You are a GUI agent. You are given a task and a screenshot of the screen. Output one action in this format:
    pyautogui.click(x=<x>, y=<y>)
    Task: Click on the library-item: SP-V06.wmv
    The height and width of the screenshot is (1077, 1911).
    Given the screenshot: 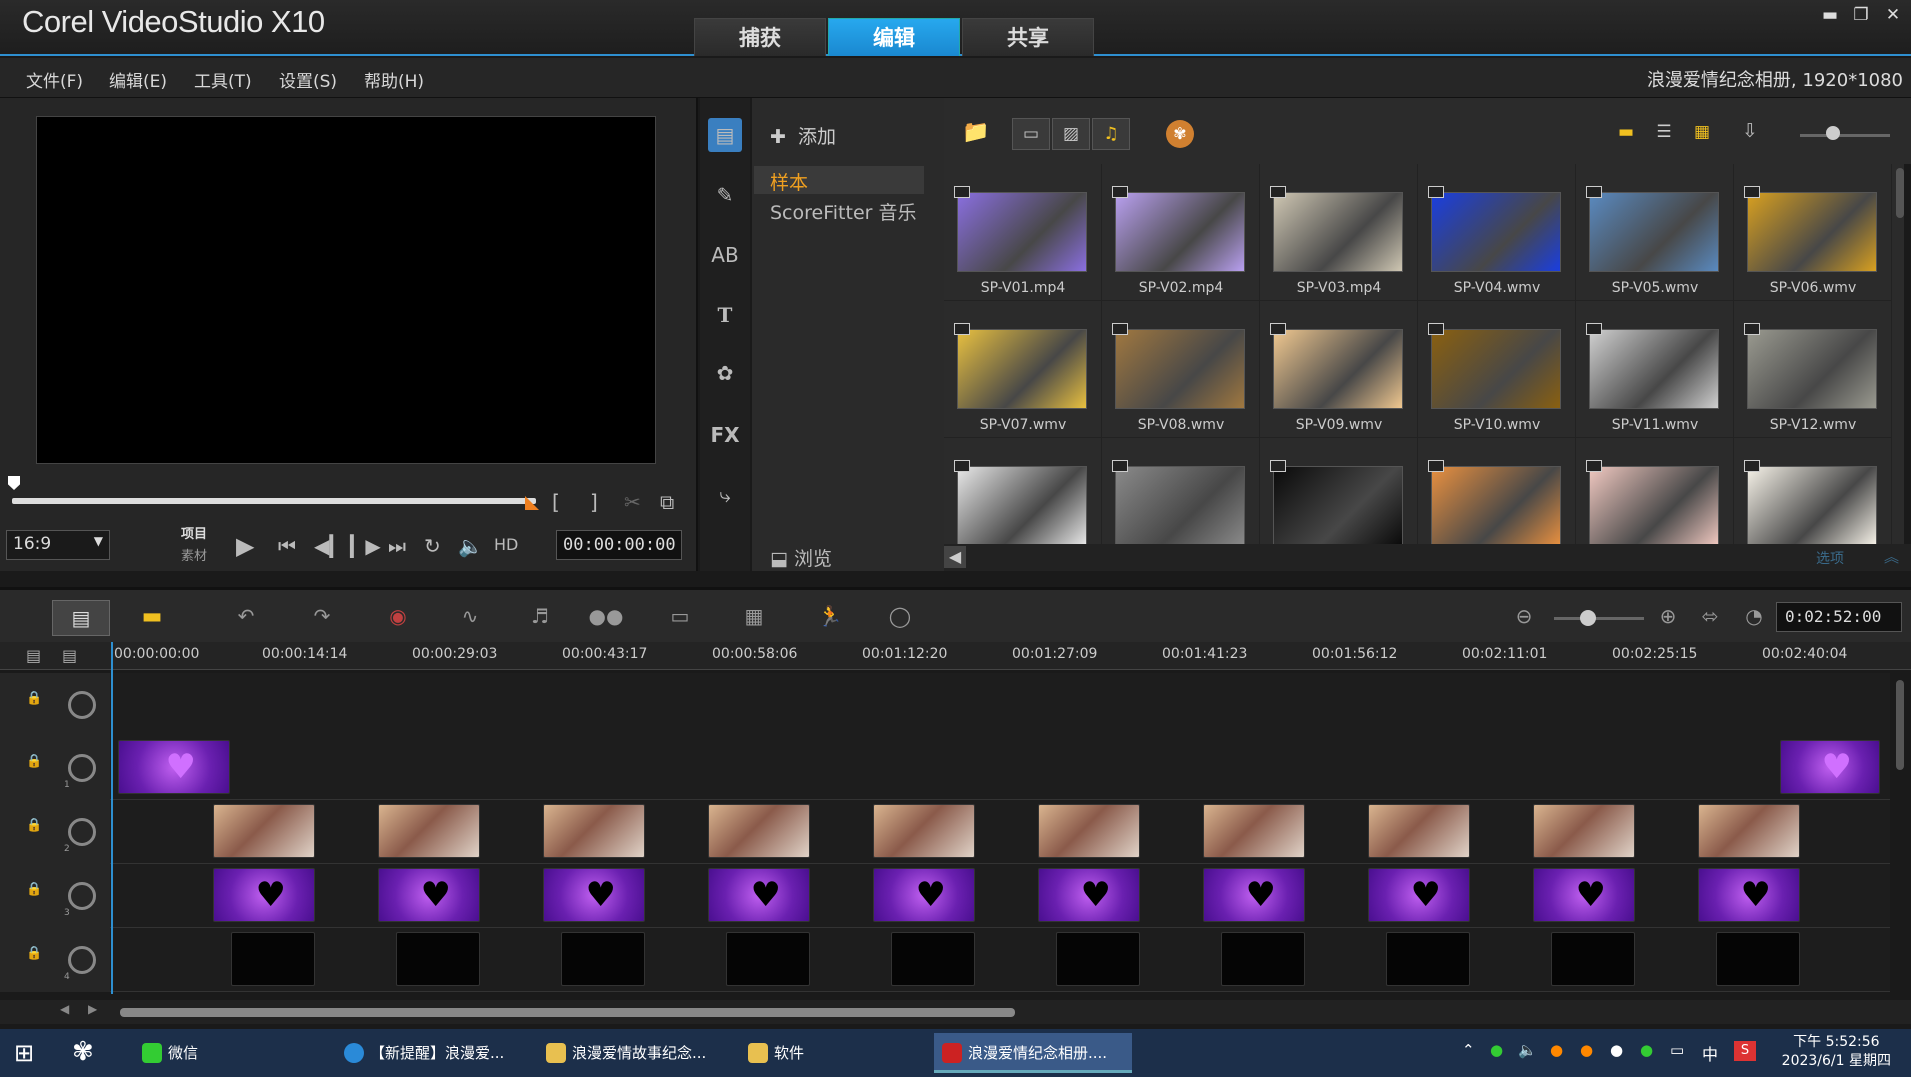 What is the action you would take?
    pyautogui.click(x=1813, y=232)
    